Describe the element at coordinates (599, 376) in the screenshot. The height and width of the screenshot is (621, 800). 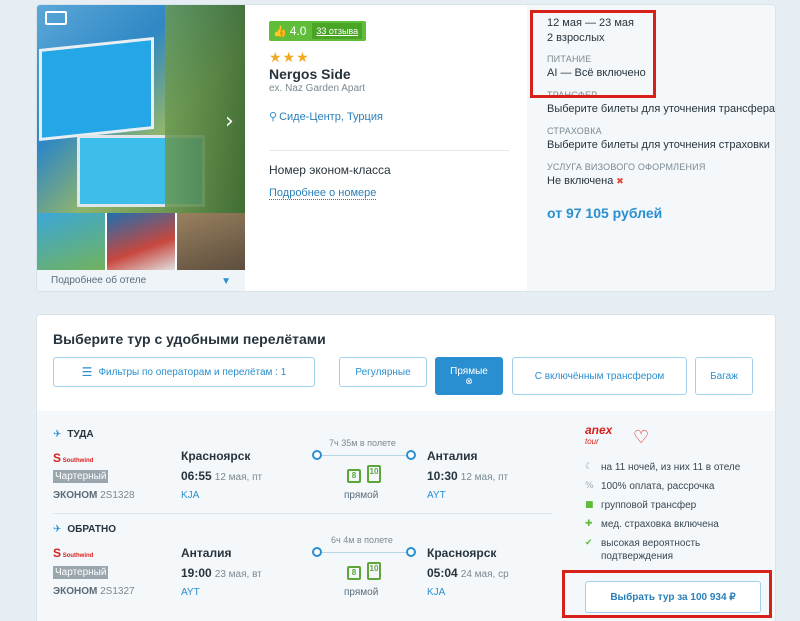
I see `chip-with-transfer: С включённым трансфером` at that location.